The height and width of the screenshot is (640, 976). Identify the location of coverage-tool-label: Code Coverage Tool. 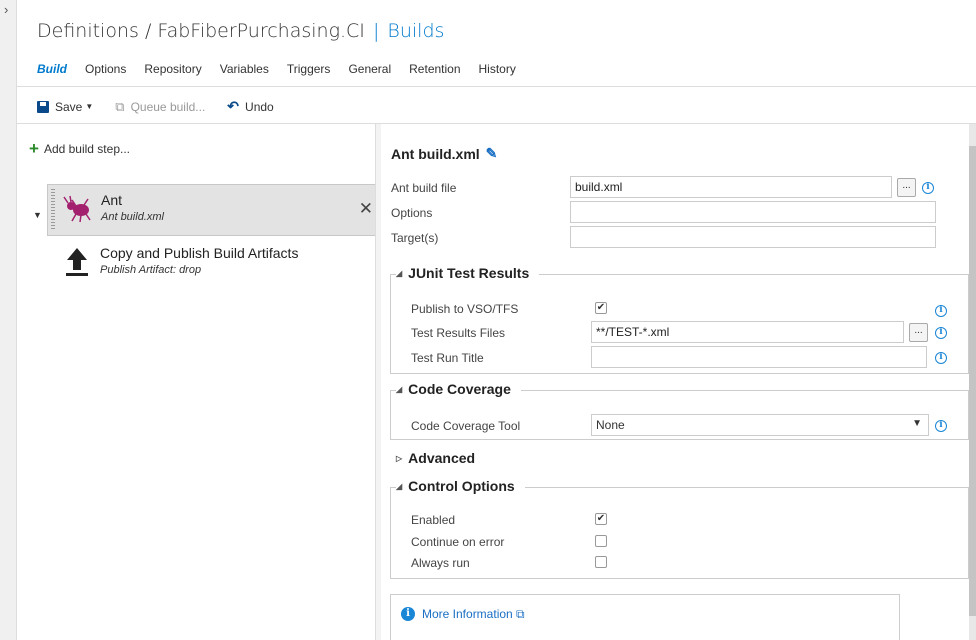
(466, 426).